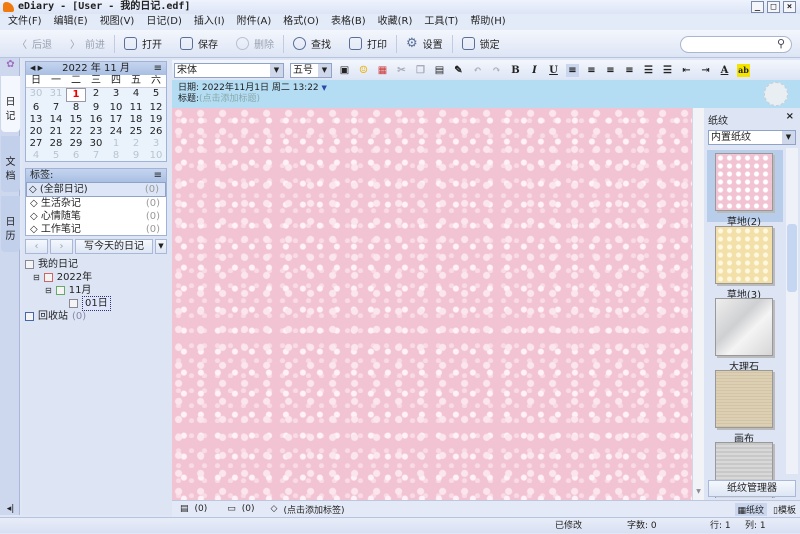 The width and height of the screenshot is (800, 534). Describe the element at coordinates (156, 108) in the screenshot. I see `calendar-day: 12` at that location.